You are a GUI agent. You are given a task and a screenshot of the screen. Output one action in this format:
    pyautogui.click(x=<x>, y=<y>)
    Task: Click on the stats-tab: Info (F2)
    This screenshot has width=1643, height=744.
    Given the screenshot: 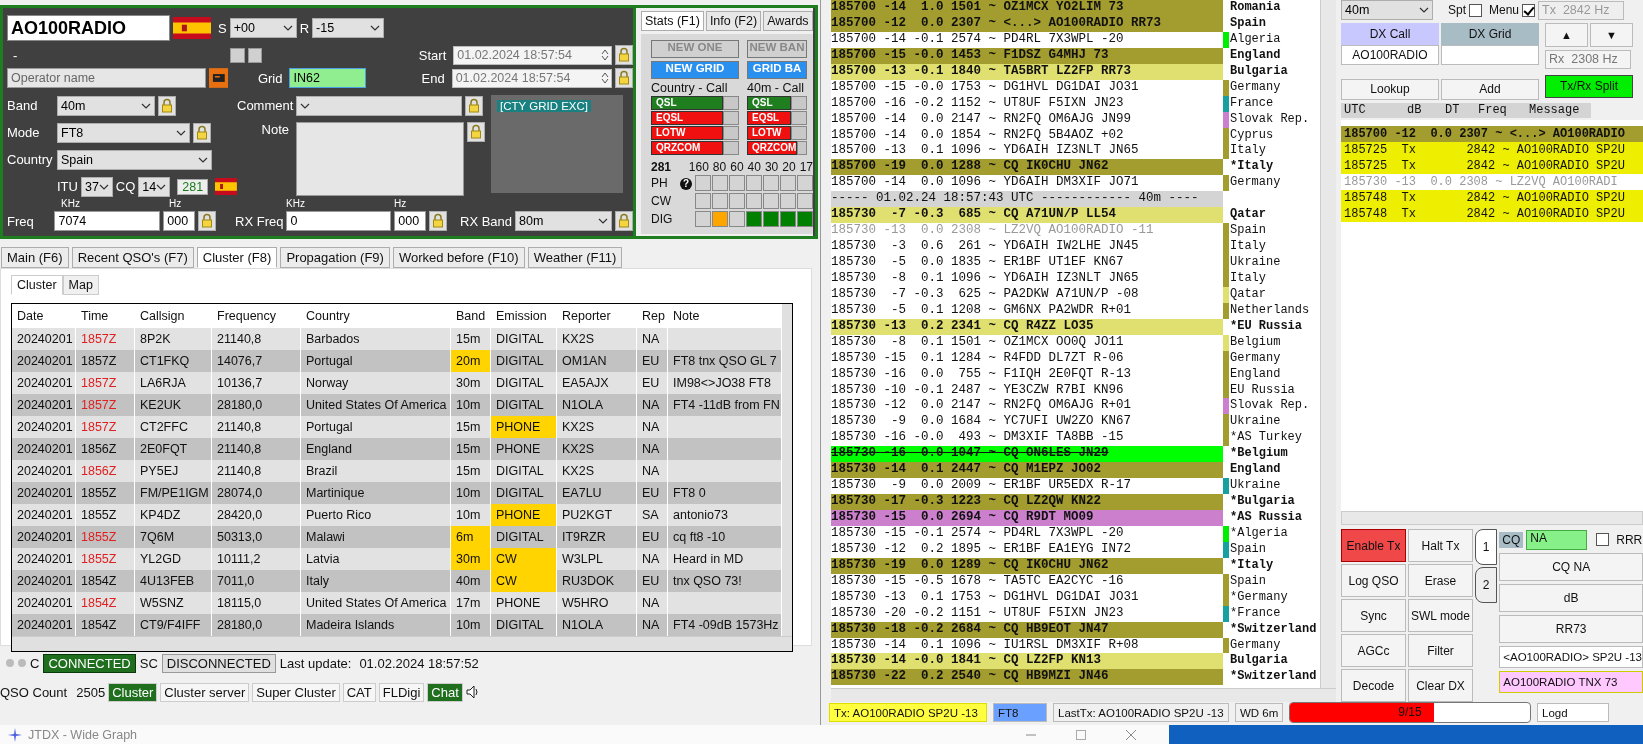 What is the action you would take?
    pyautogui.click(x=733, y=21)
    